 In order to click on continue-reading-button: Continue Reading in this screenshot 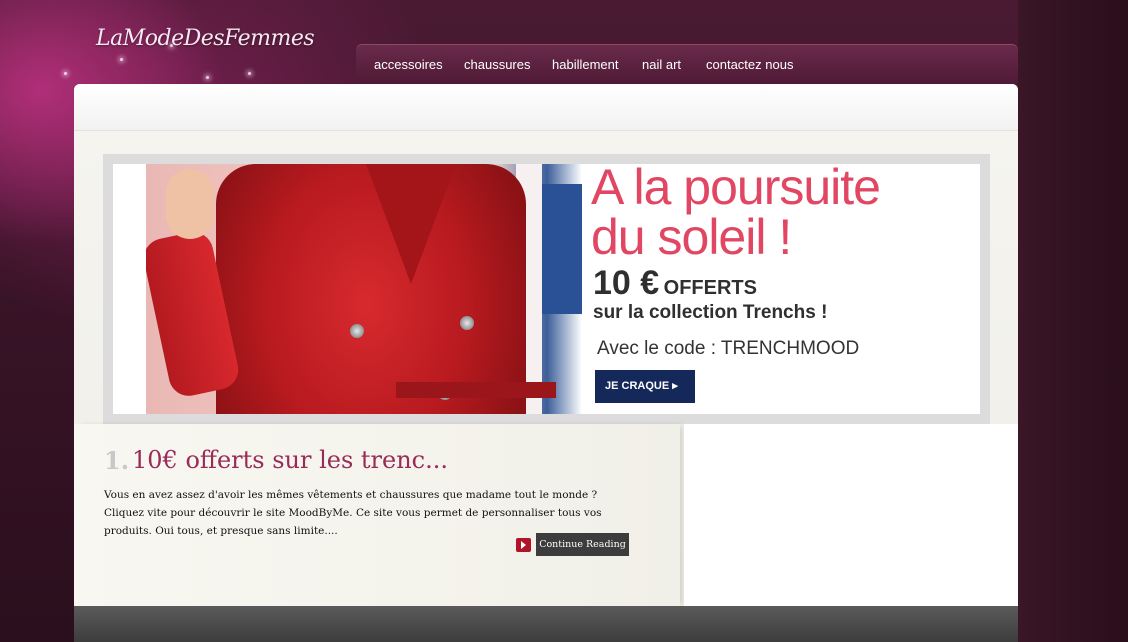, I will do `click(582, 544)`.